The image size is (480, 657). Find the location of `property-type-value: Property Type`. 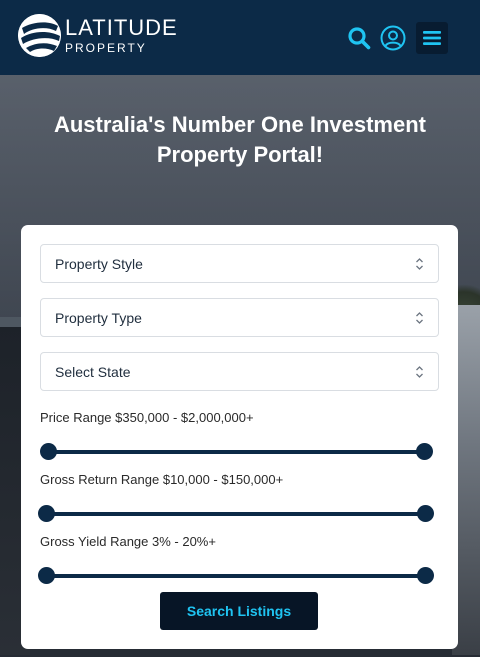

property-type-value: Property Type is located at coordinates (98, 317).